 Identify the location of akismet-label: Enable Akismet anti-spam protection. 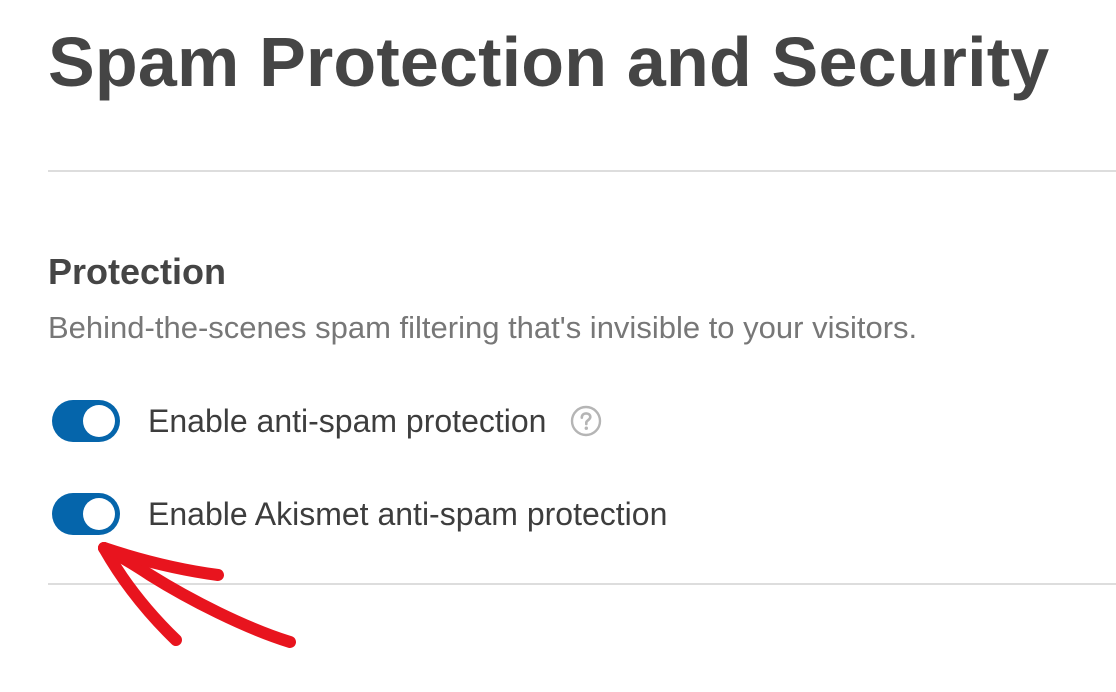
(408, 514).